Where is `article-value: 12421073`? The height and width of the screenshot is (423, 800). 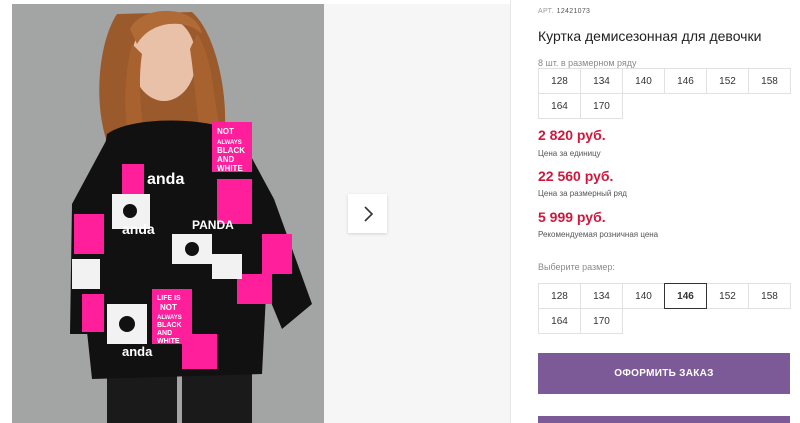 article-value: 12421073 is located at coordinates (573, 11).